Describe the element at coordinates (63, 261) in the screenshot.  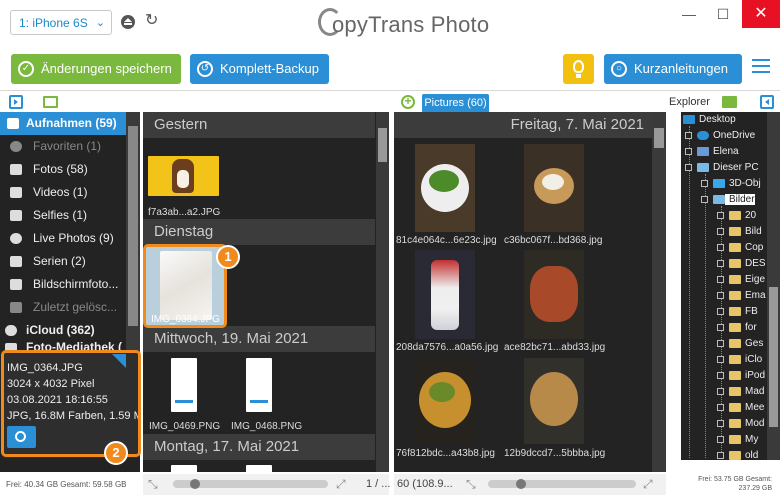
I see `sidebar-item-bursts: Serien (2)` at that location.